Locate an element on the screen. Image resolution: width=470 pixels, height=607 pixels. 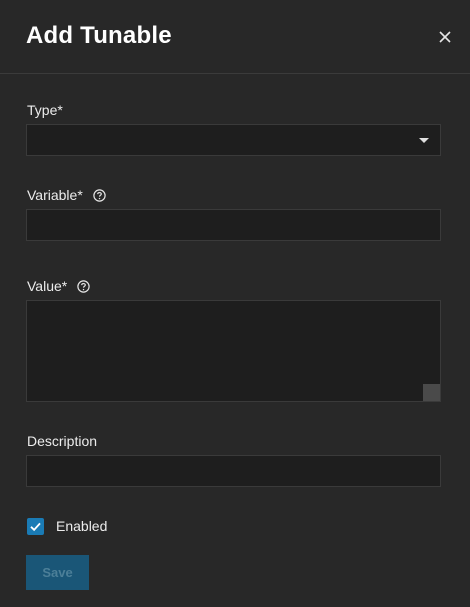
close-icon is located at coordinates (445, 37).